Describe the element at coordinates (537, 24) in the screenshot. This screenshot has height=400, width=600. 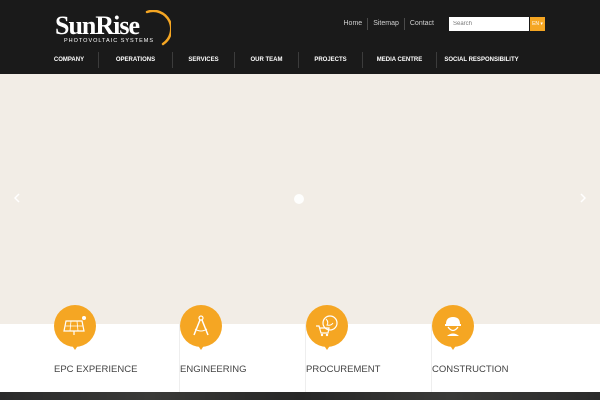
I see `language-button: EN ▾` at that location.